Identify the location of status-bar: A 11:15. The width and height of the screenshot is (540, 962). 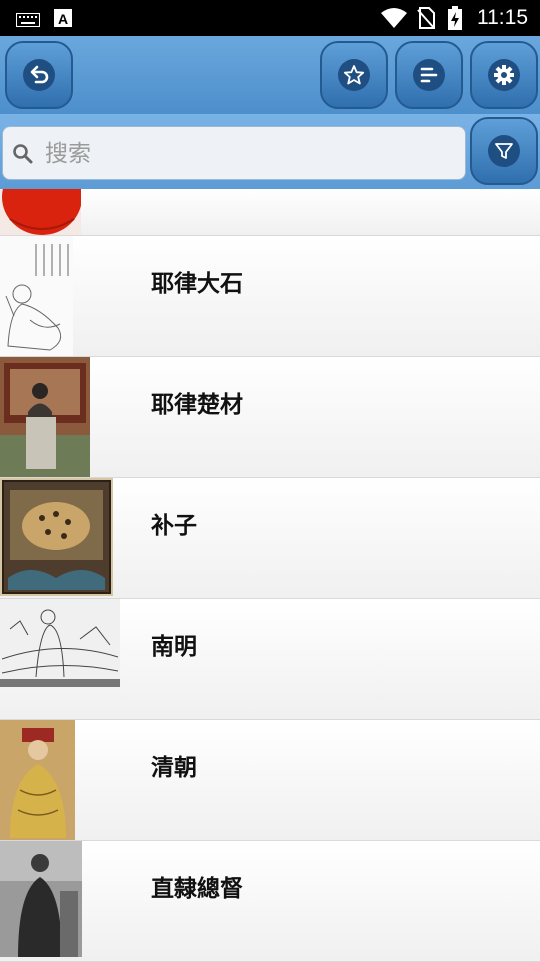
(270, 18).